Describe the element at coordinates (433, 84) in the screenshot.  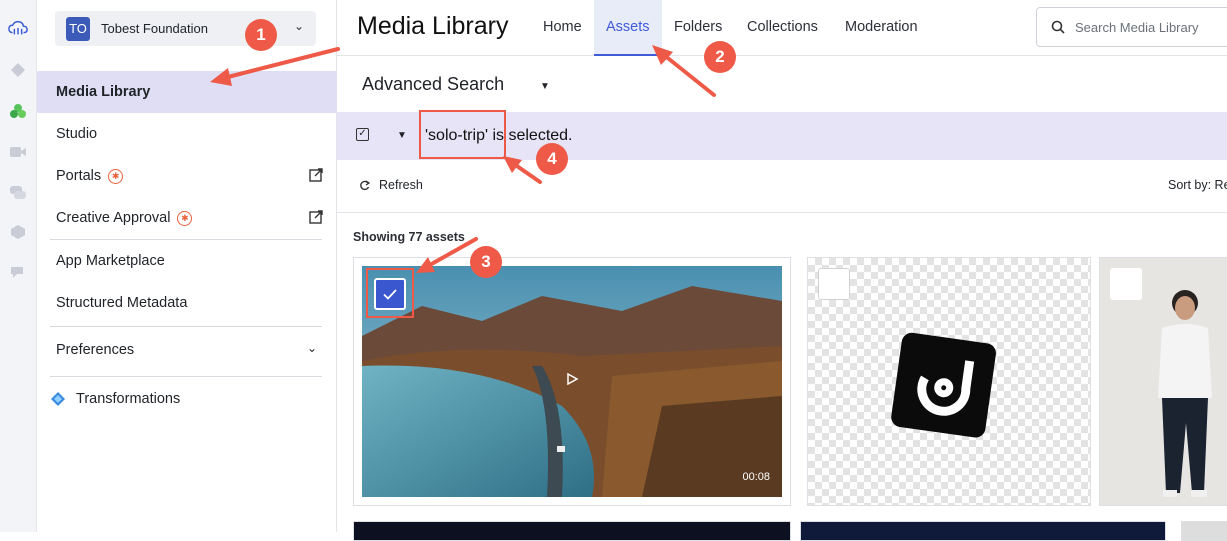
I see `advanced-search-toggle: Advanced Search` at that location.